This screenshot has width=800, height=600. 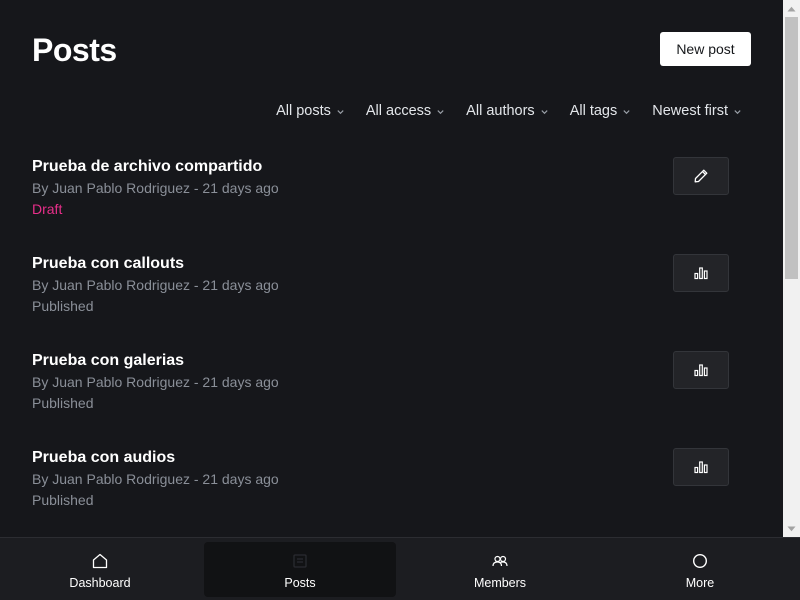 What do you see at coordinates (74, 50) in the screenshot?
I see `page-title: Posts` at bounding box center [74, 50].